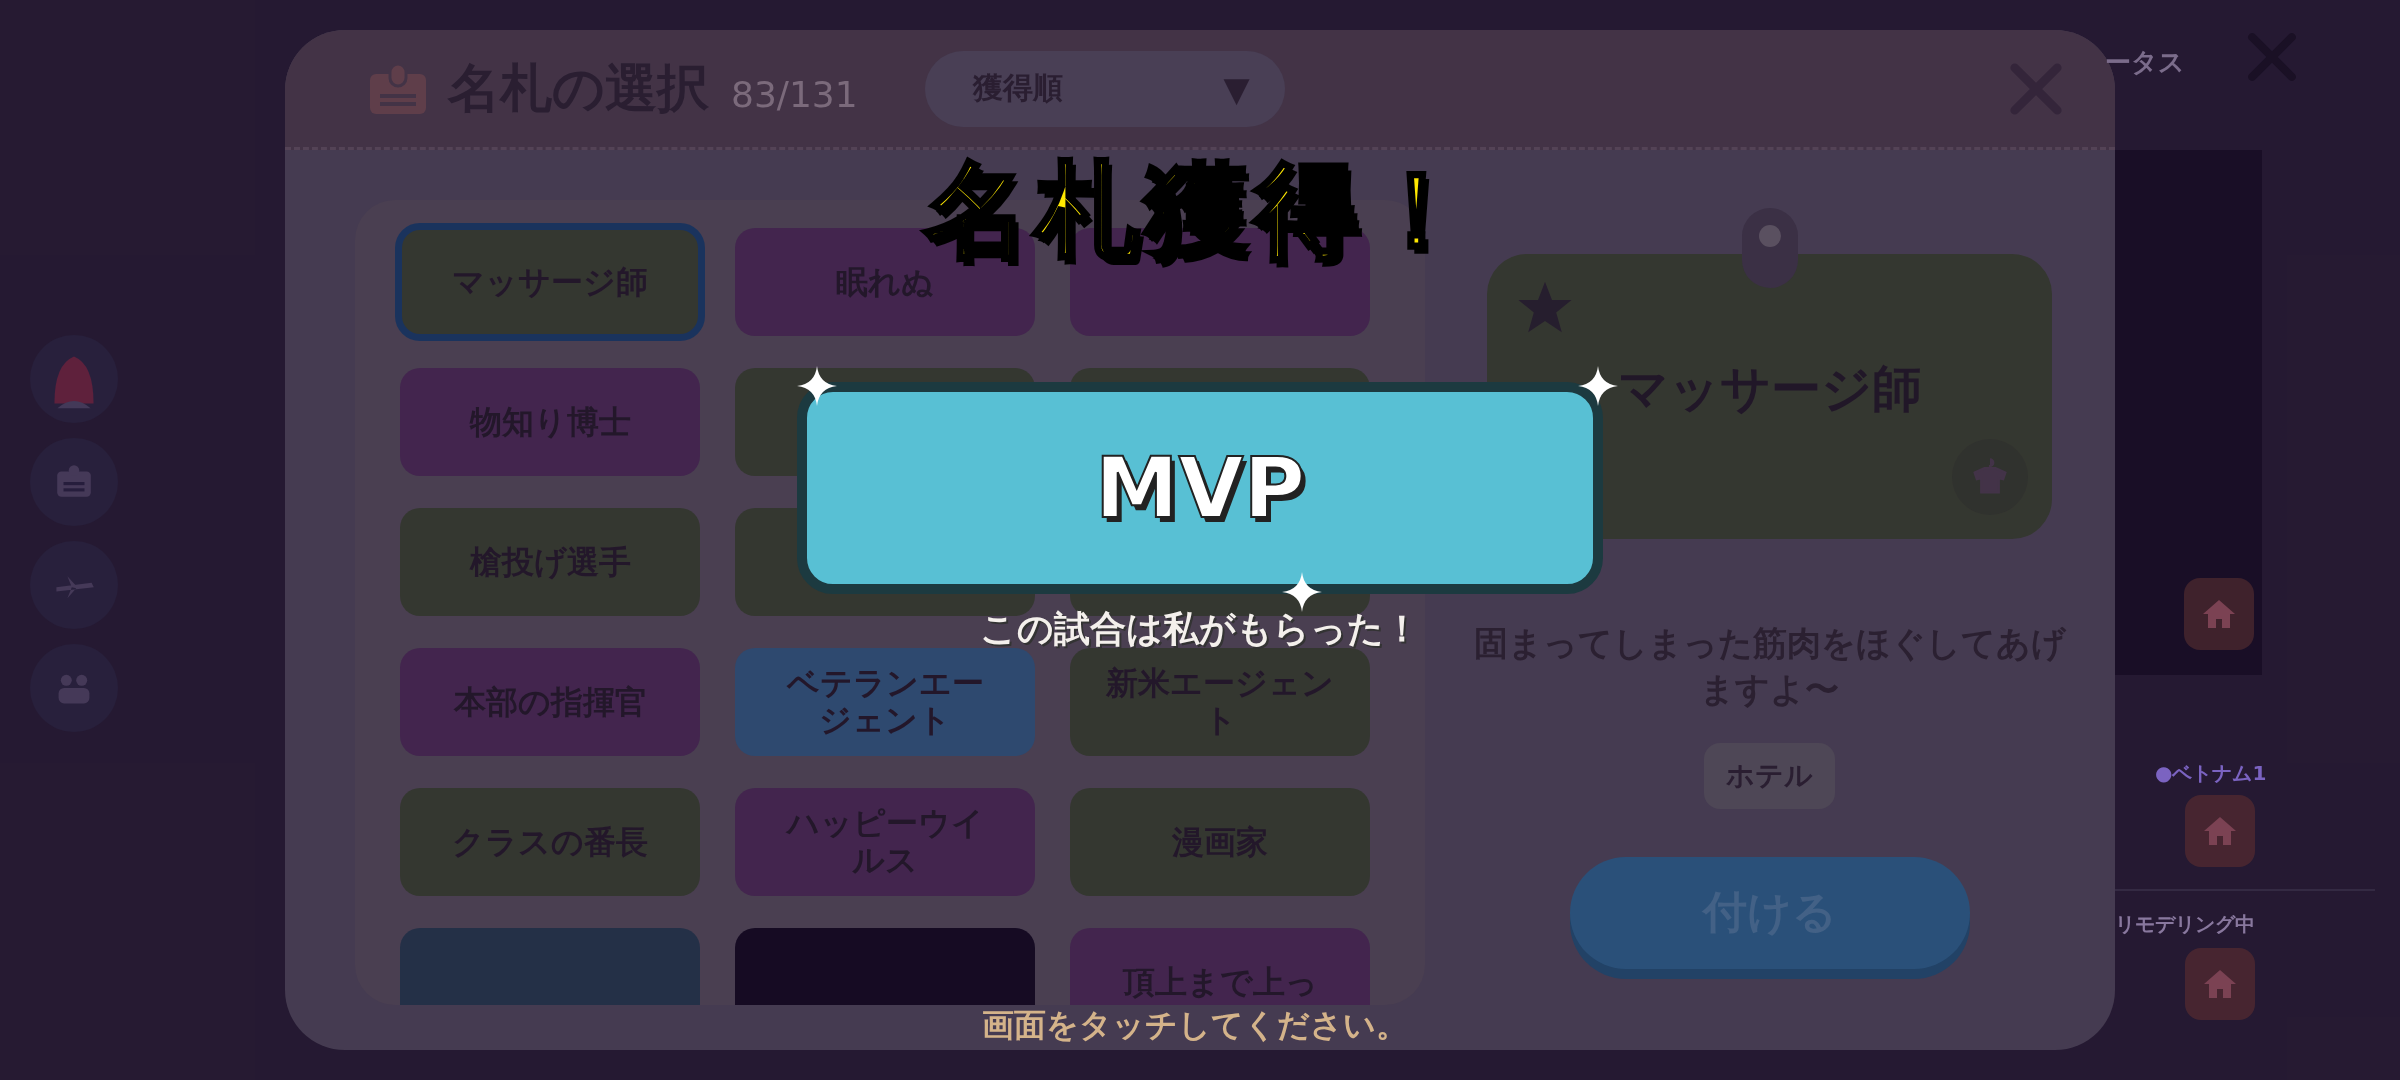  Describe the element at coordinates (1200, 488) in the screenshot. I see `award-name: MVP` at that location.